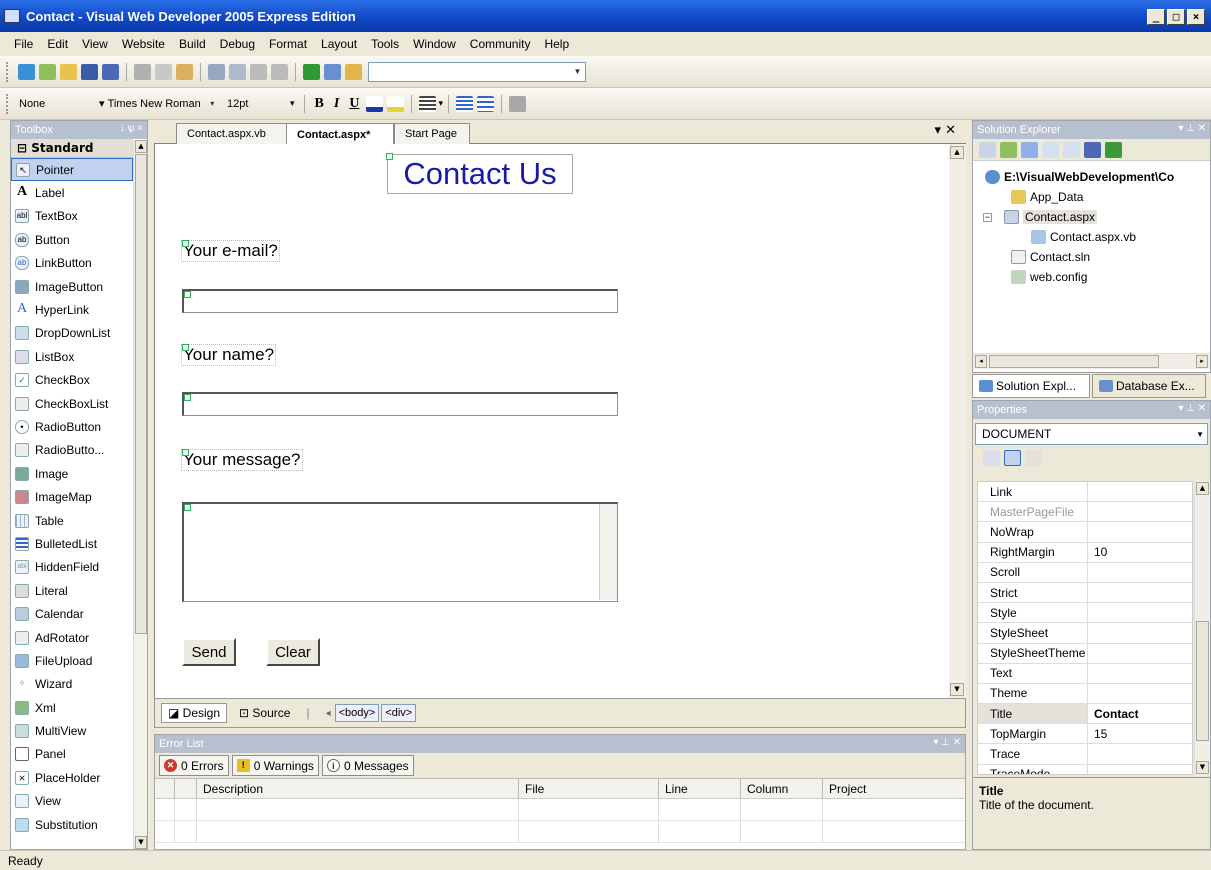 This screenshot has width=1211, height=870. Describe the element at coordinates (237, 44) in the screenshot. I see `menu-debug: Debug` at that location.